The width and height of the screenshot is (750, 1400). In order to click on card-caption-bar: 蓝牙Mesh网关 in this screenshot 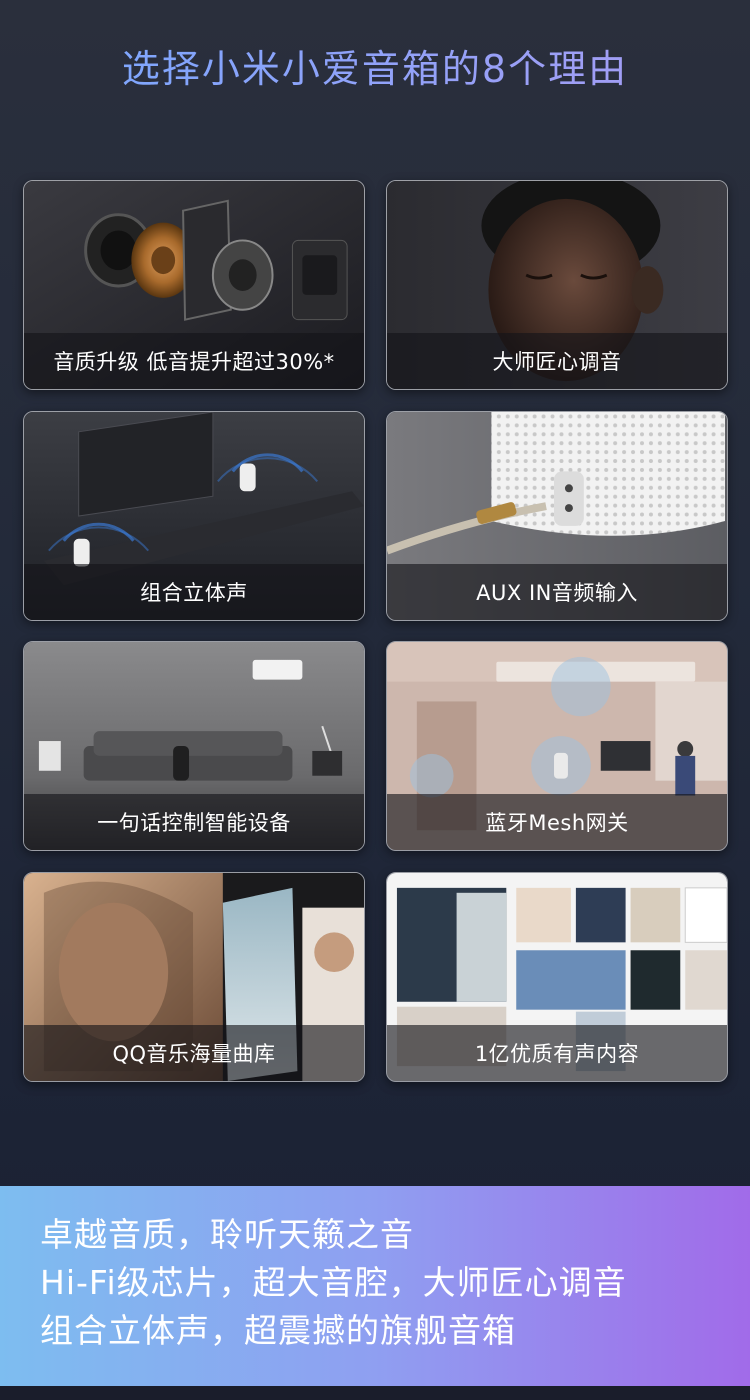, I will do `click(557, 822)`.